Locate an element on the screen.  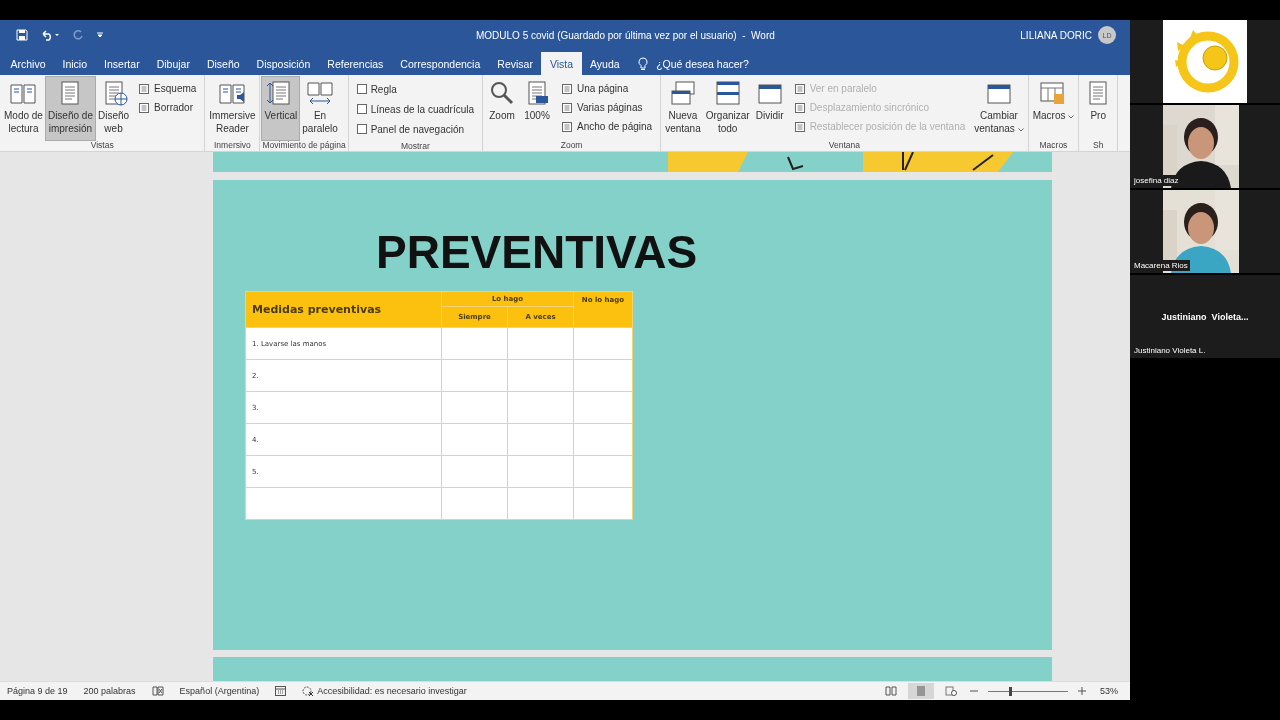
group-label: Ventana is located at coordinates (844, 145).